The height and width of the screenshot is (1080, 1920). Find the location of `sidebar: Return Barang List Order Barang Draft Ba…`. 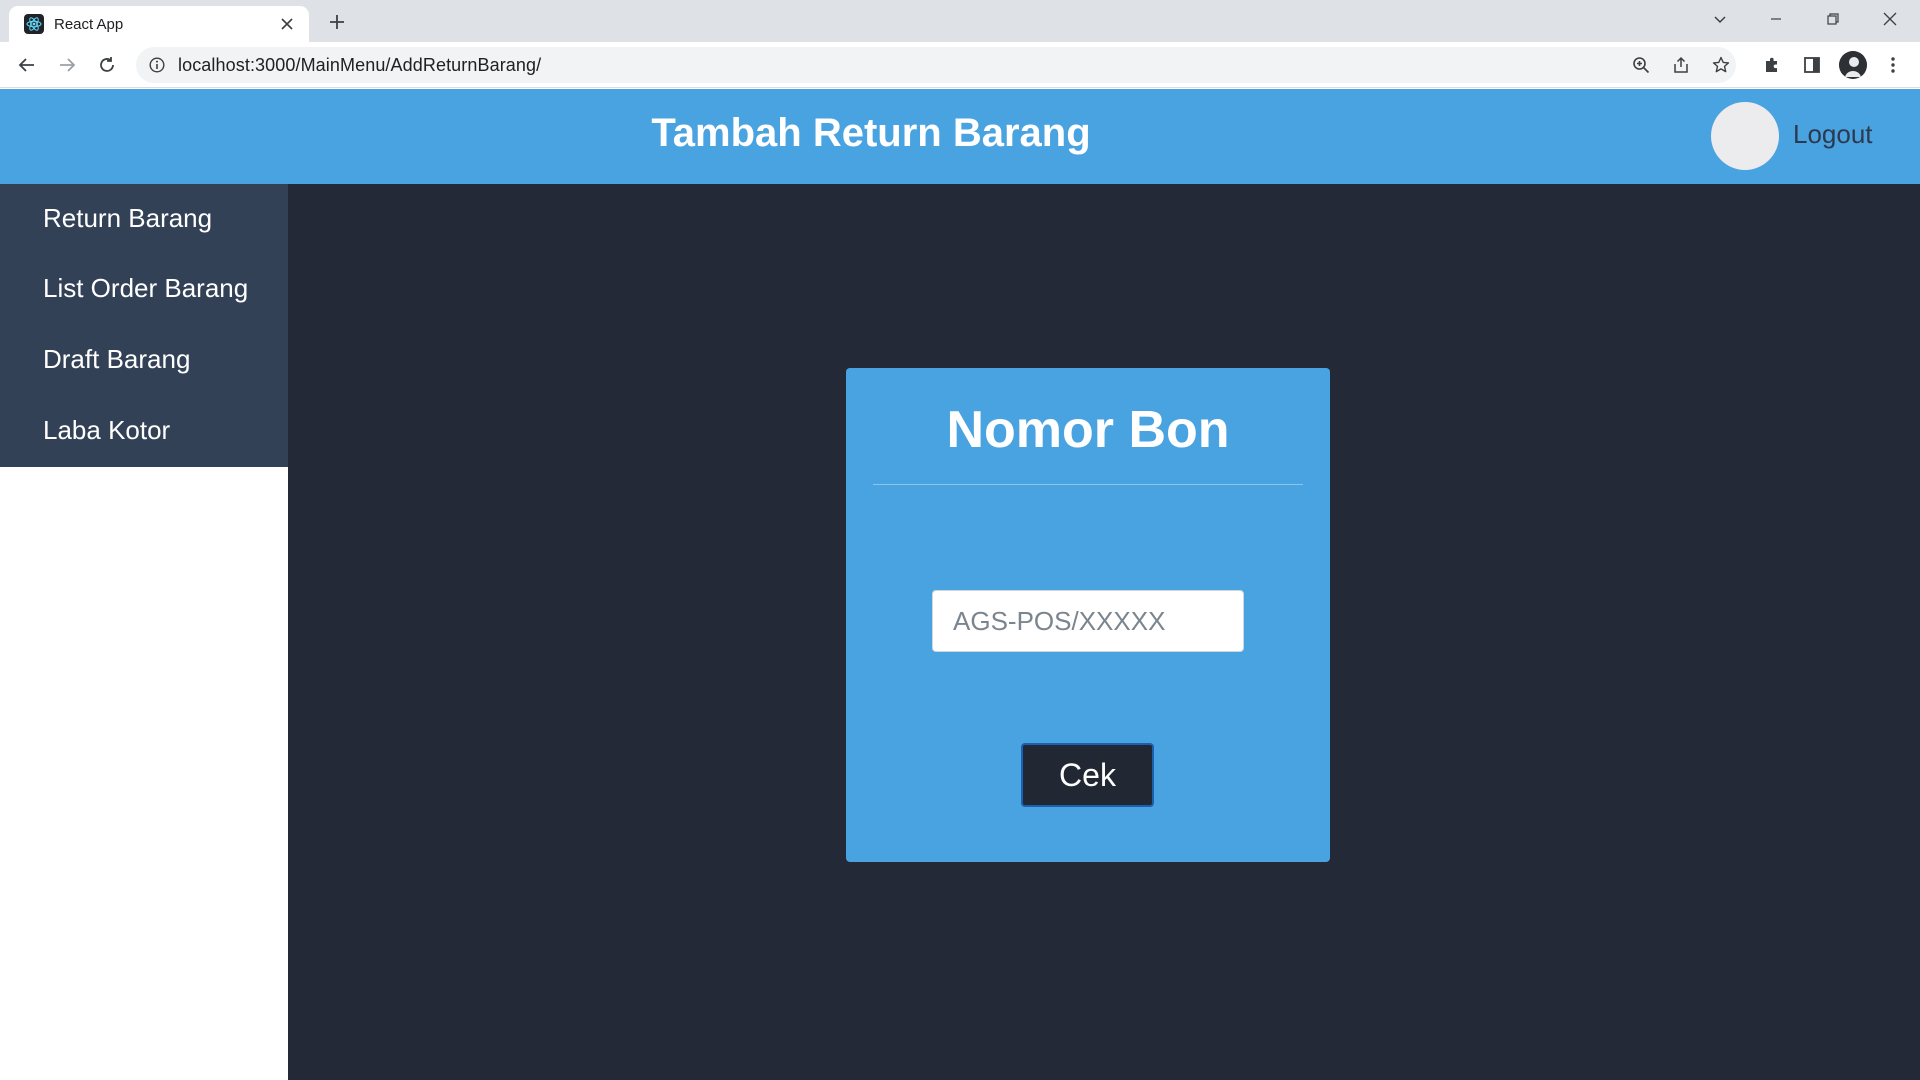

sidebar: Return Barang List Order Barang Draft Ba… is located at coordinates (144, 325).